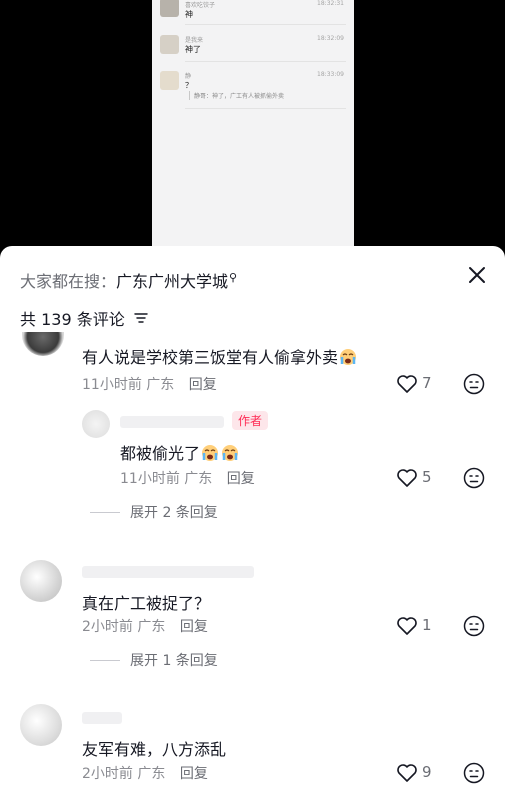  What do you see at coordinates (233, 277) in the screenshot?
I see `search-icon: ⚲` at bounding box center [233, 277].